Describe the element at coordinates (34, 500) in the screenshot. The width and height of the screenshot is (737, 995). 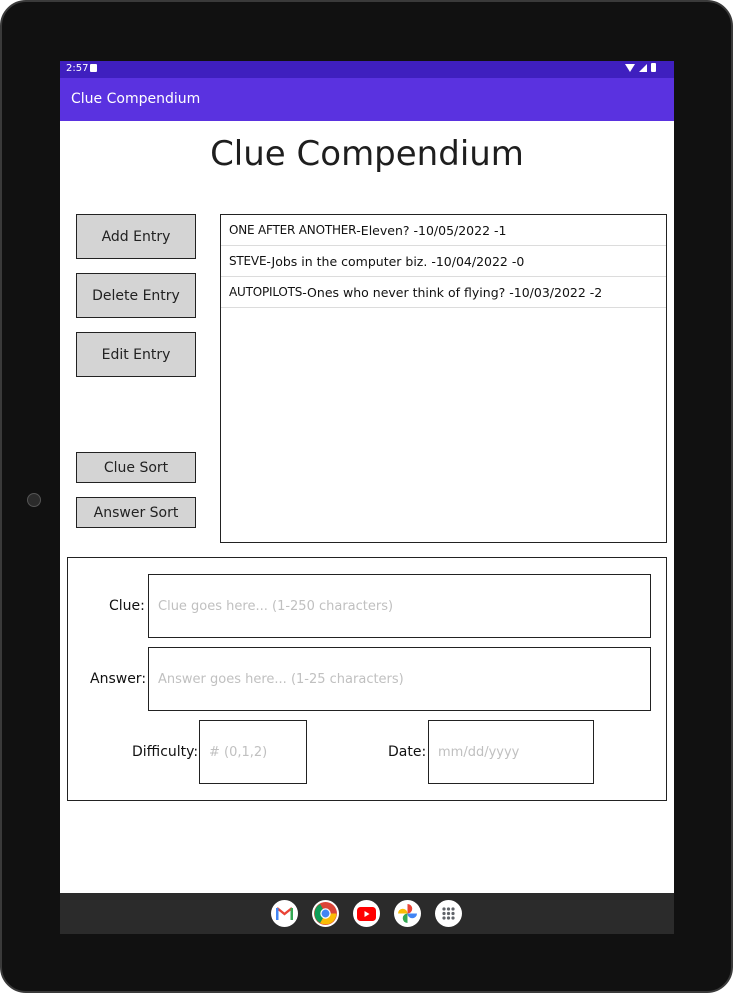
I see `front-camera` at that location.